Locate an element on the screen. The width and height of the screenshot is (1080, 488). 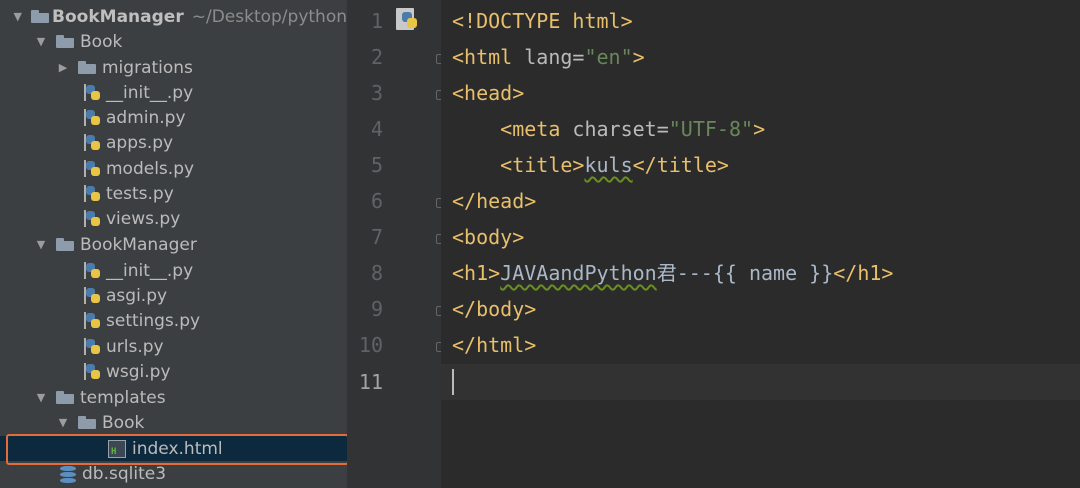
attribute-token: lang= is located at coordinates (548, 57).